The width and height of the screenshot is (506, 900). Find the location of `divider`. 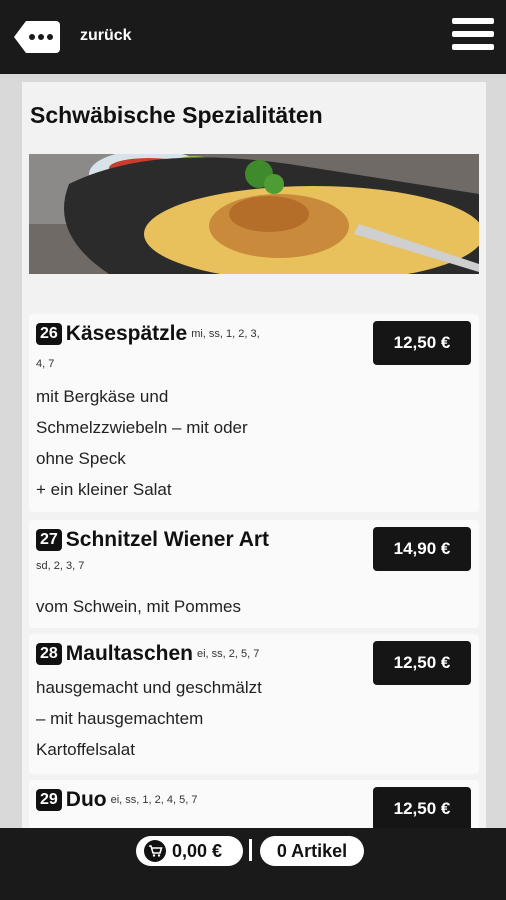

divider is located at coordinates (250, 850).